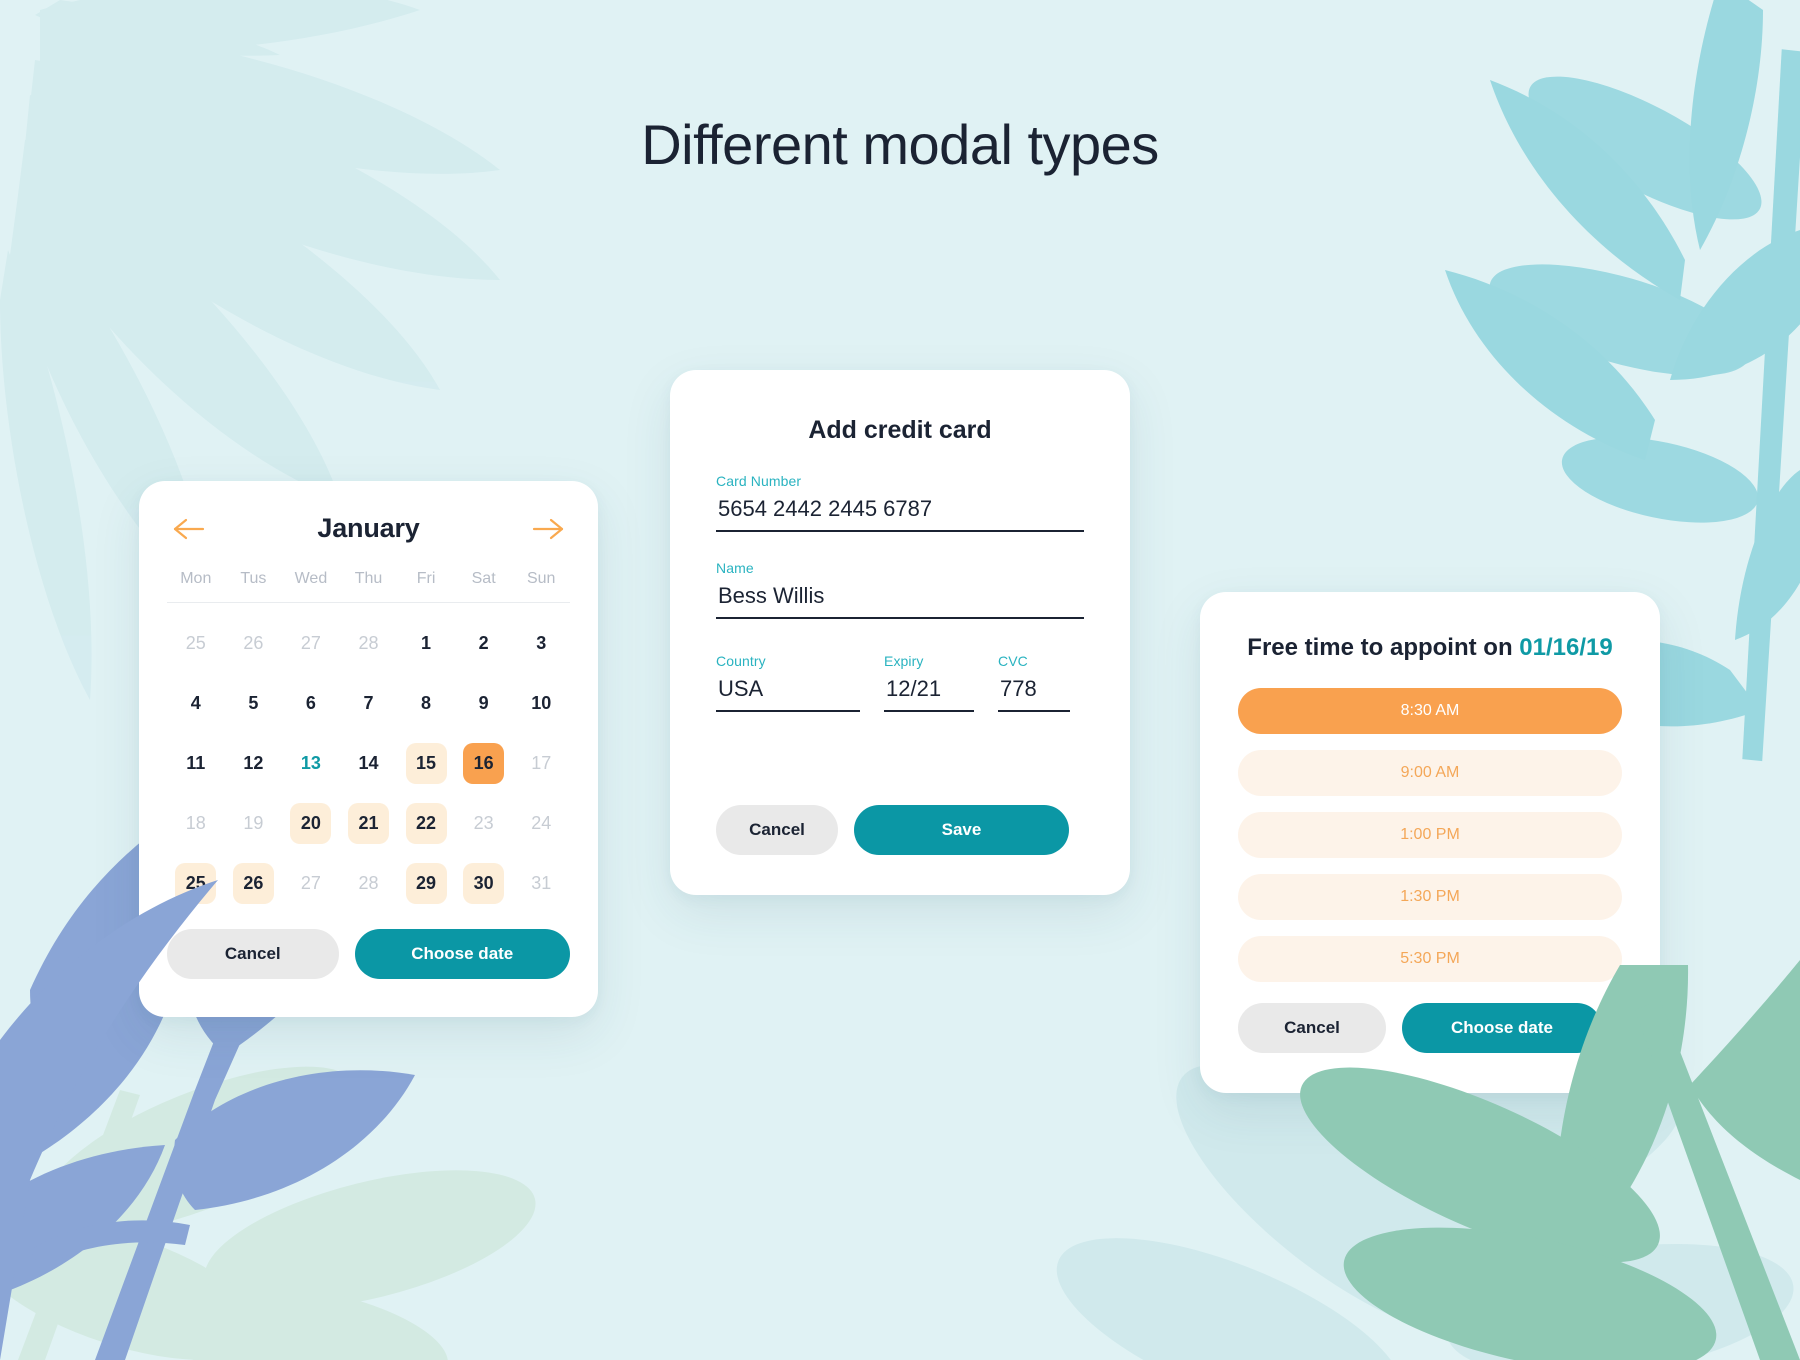 This screenshot has height=1360, width=1800. I want to click on calendar-day: 10, so click(541, 703).